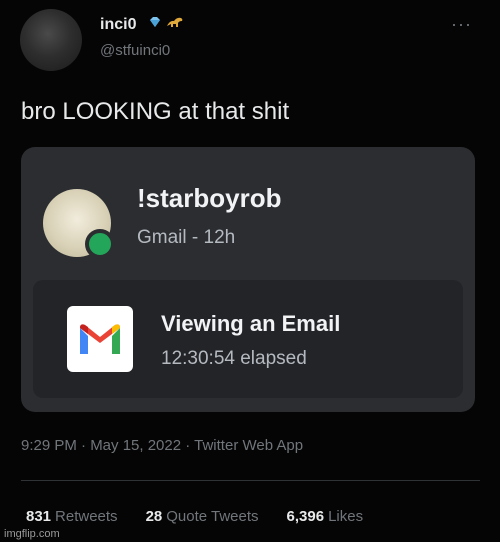  What do you see at coordinates (305, 516) in the screenshot?
I see `likes-count: 6,396` at bounding box center [305, 516].